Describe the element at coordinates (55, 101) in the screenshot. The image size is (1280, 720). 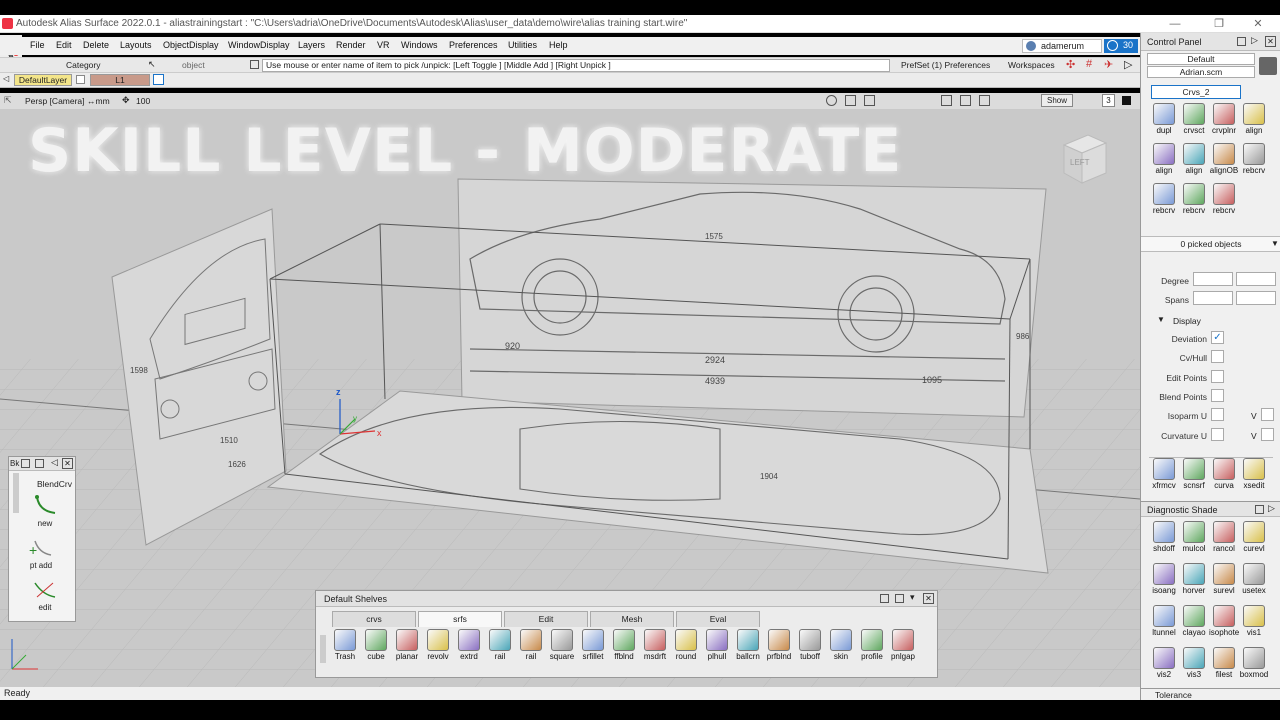
I see `camera-label: Persp [Camera]` at that location.